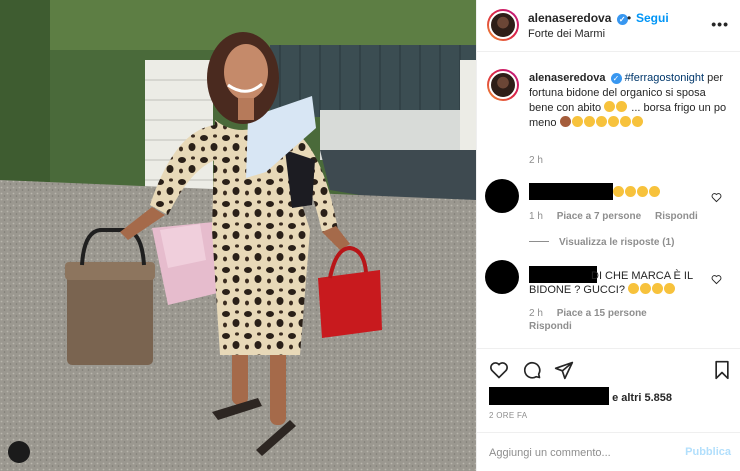  I want to click on heart-icon, so click(499, 370).